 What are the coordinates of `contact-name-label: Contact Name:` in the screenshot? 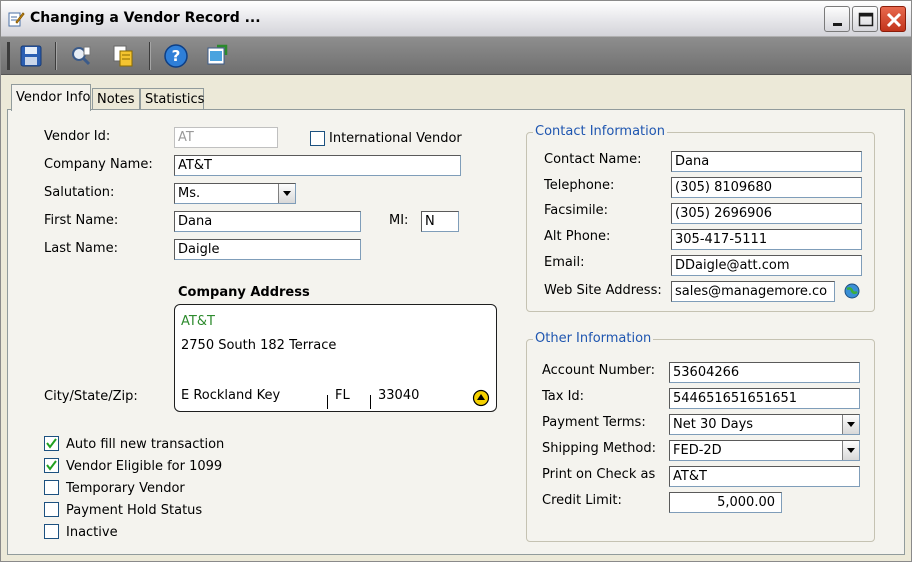 It's located at (593, 159).